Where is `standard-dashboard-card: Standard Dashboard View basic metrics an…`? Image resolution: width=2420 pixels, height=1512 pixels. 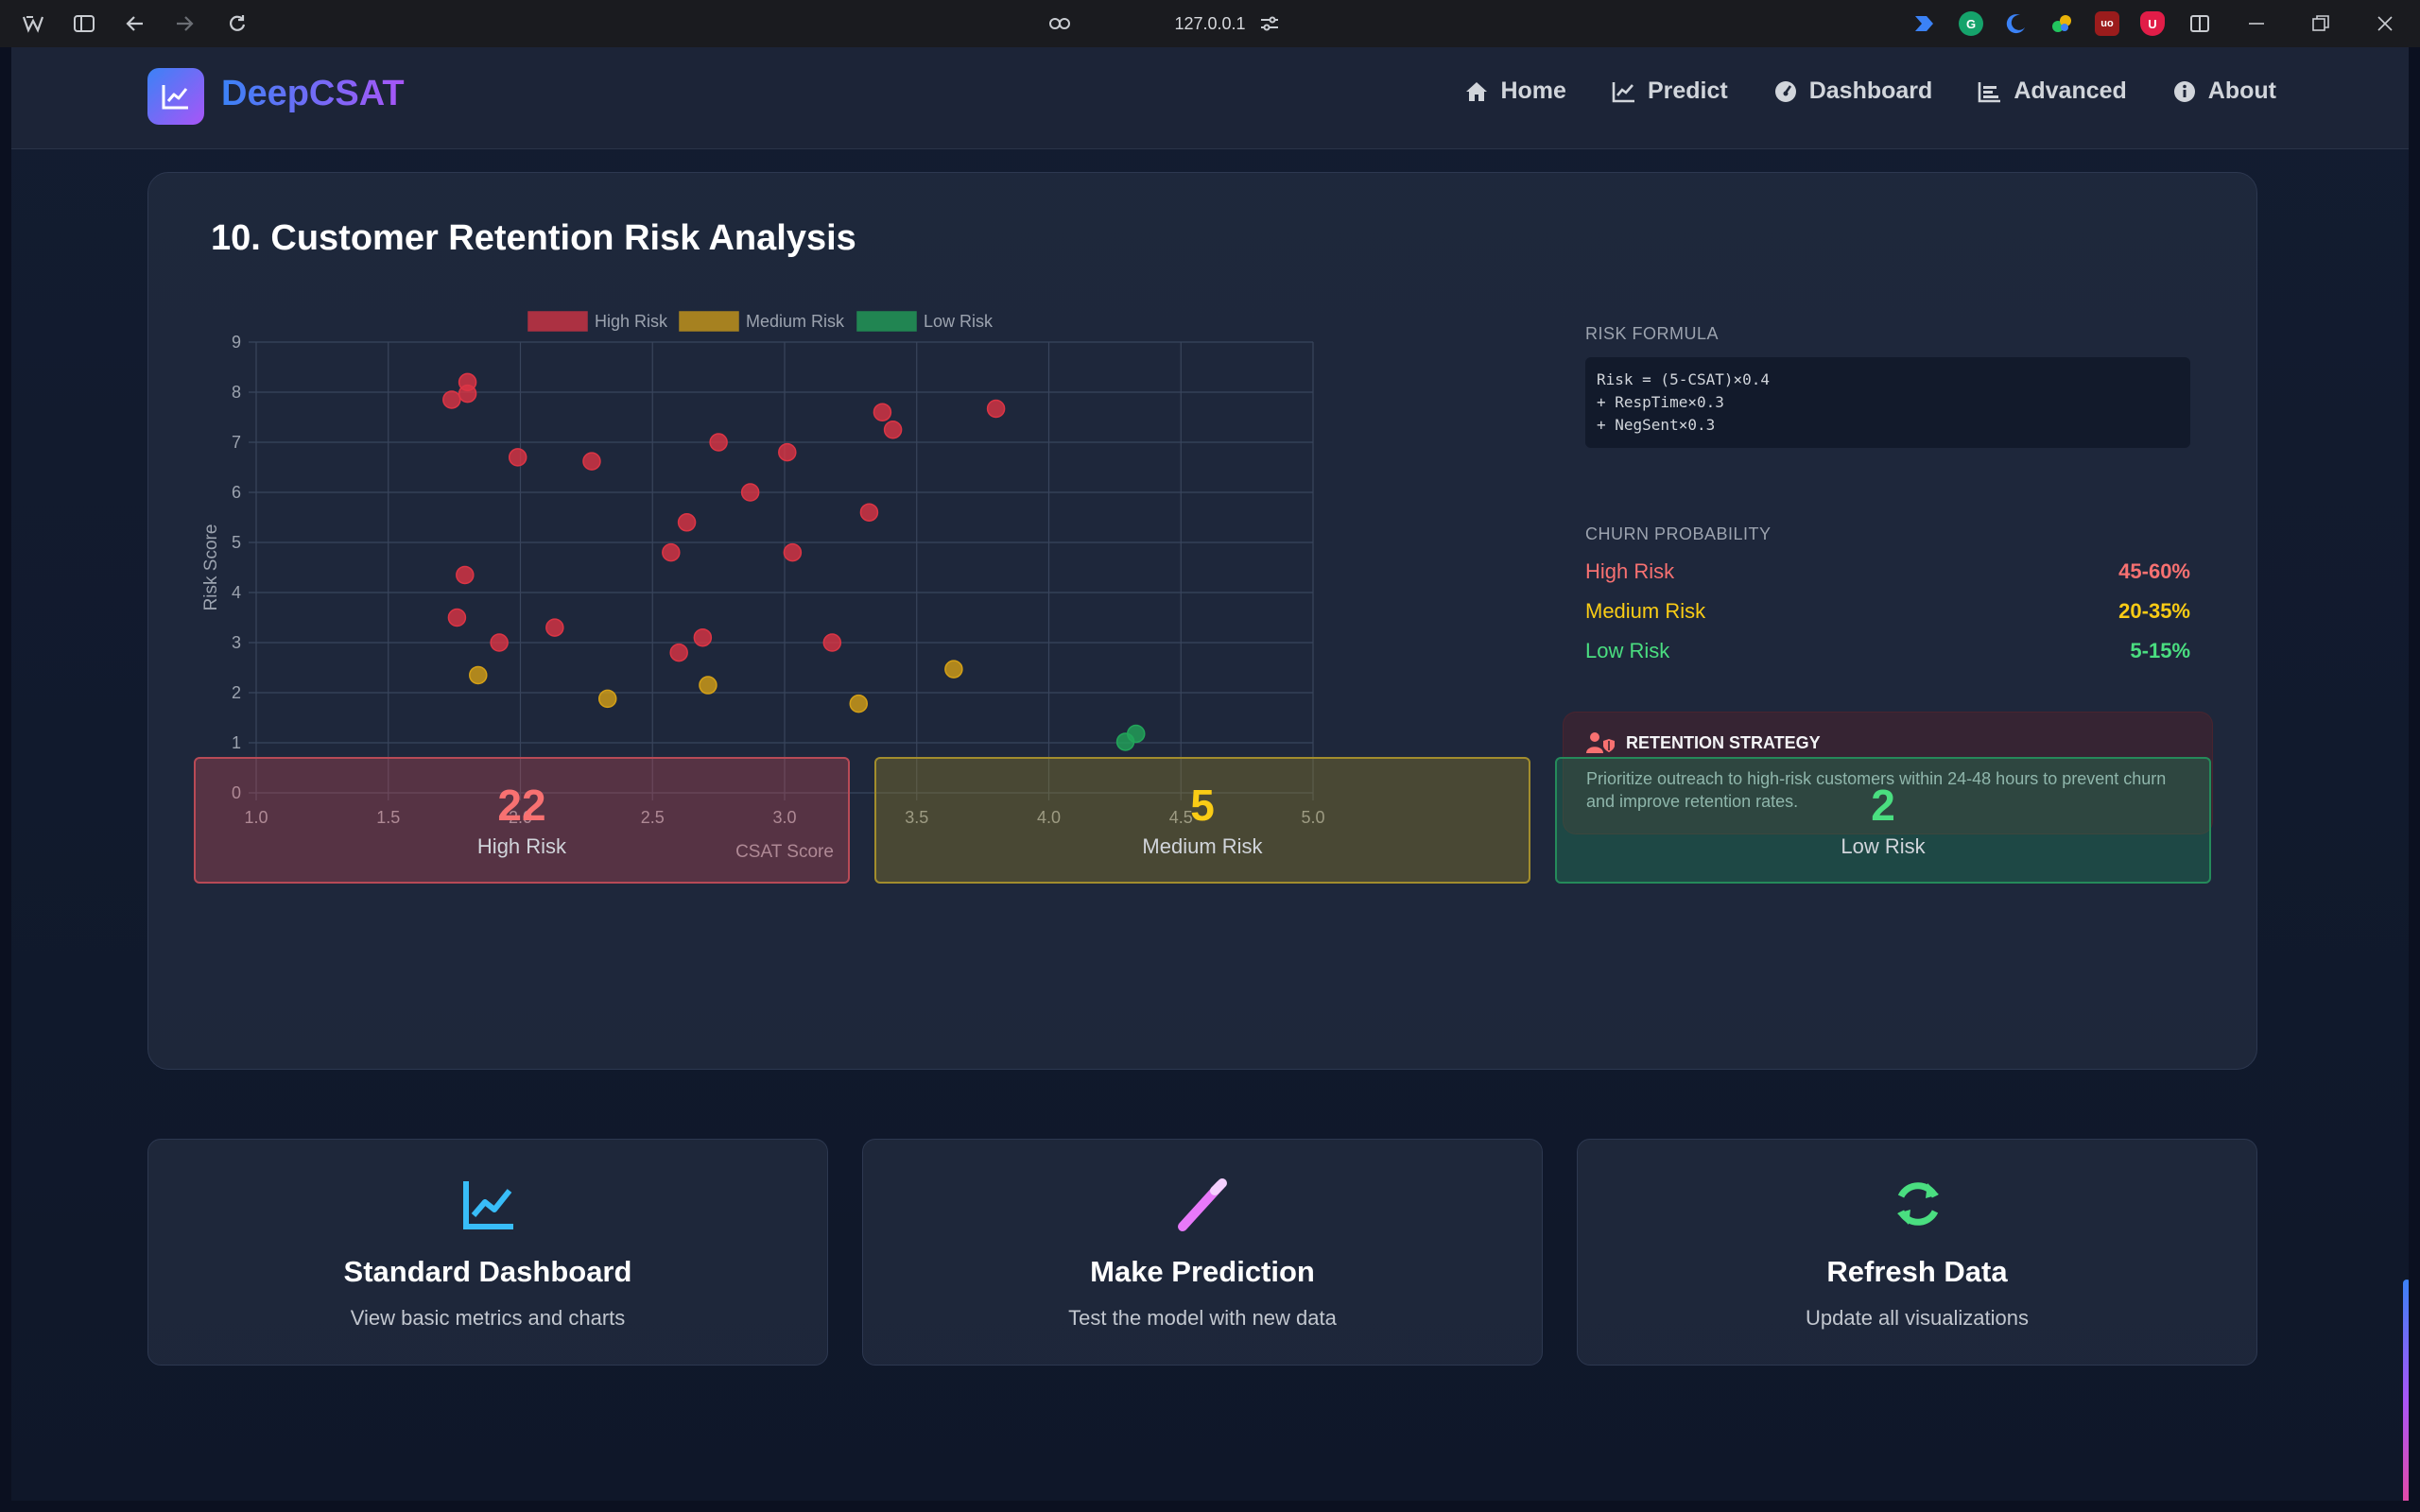
standard-dashboard-card: Standard Dashboard View basic metrics an… is located at coordinates (487, 1252).